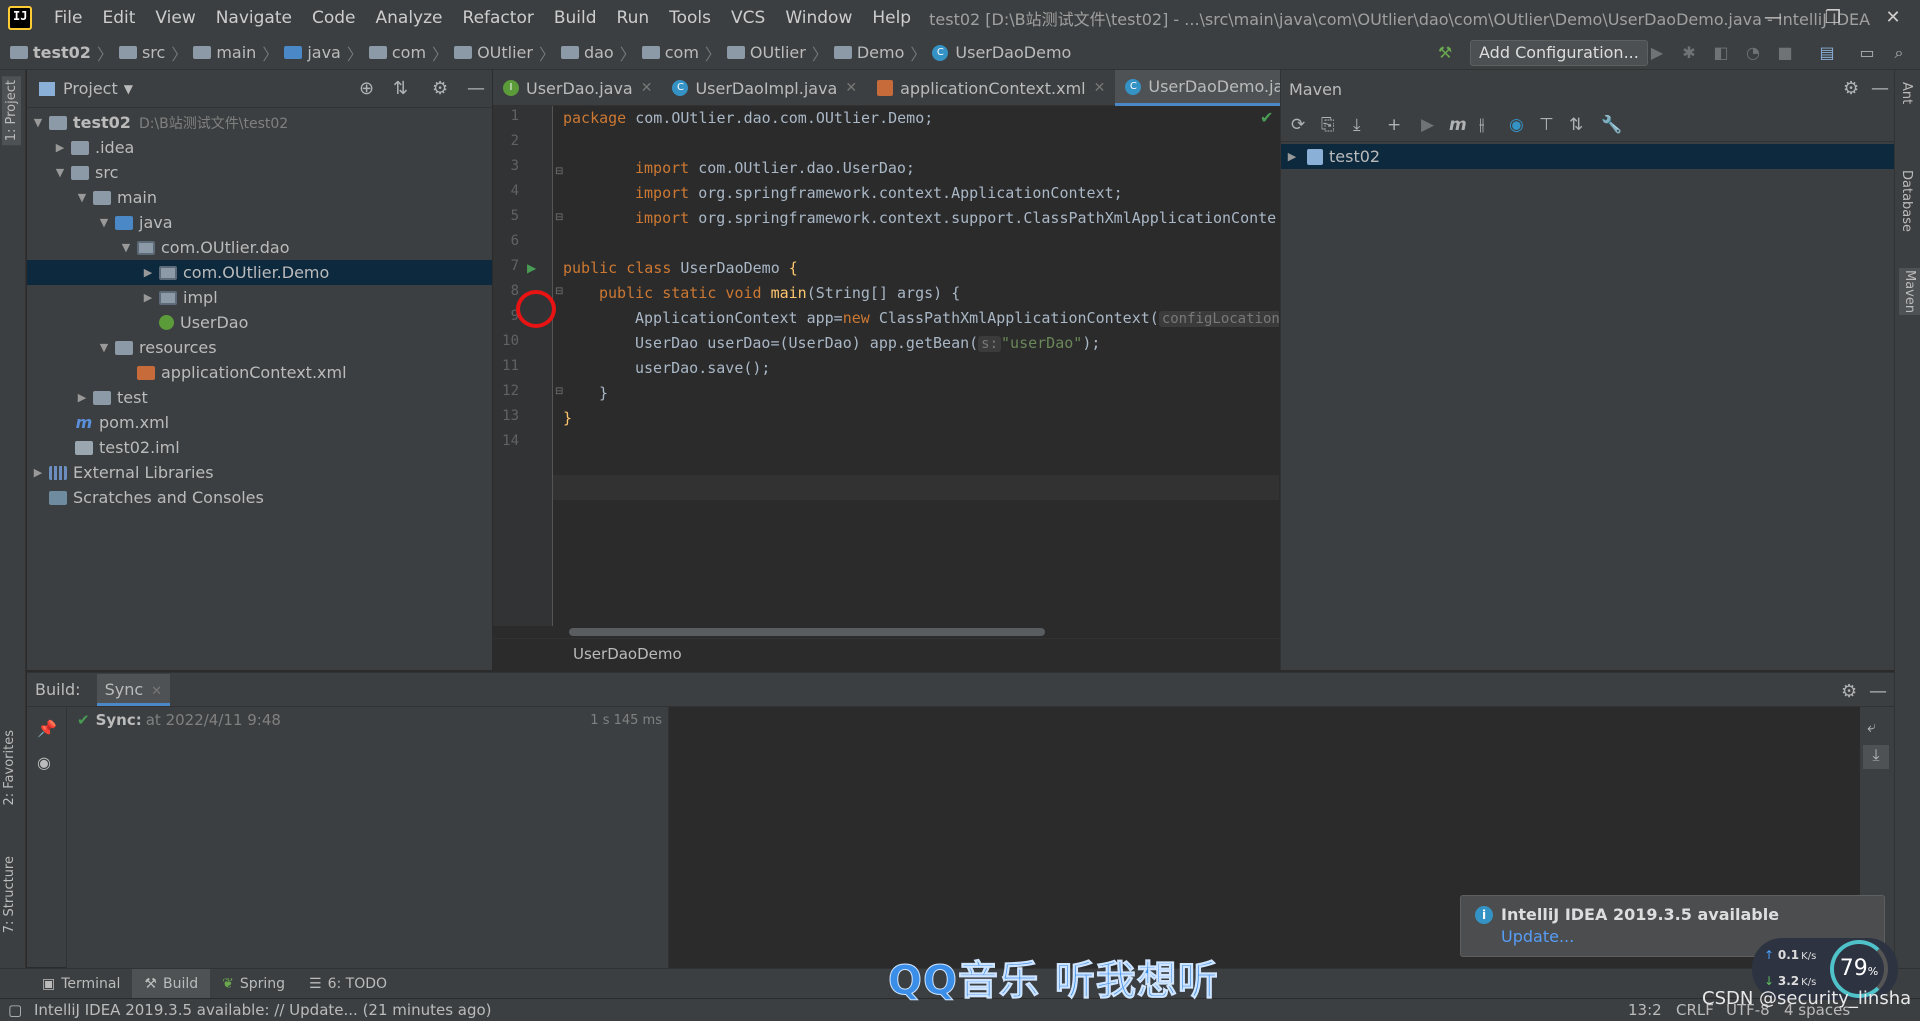 Image resolution: width=1920 pixels, height=1021 pixels. I want to click on add-icon: +, so click(1394, 125).